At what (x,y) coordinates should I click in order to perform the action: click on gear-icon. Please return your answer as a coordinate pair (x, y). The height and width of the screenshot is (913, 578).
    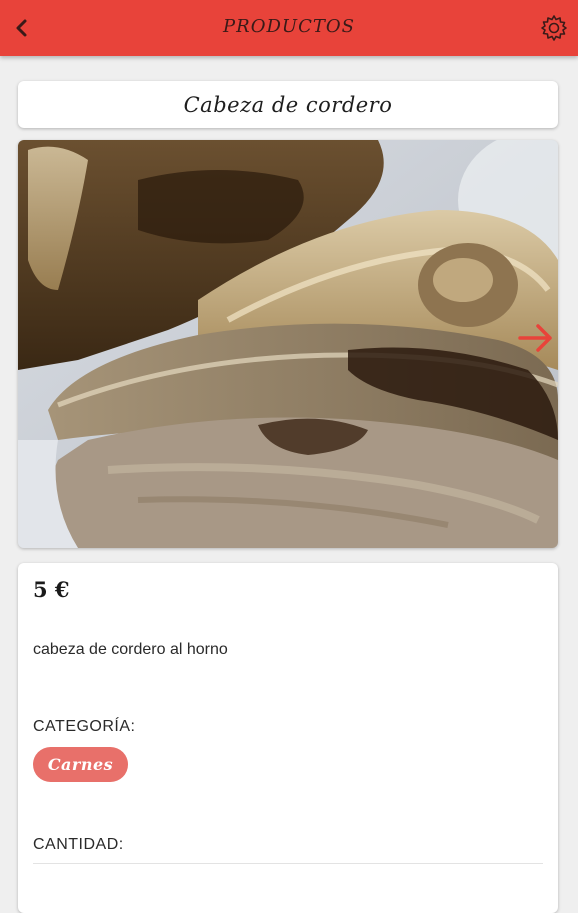
    Looking at the image, I should click on (554, 28).